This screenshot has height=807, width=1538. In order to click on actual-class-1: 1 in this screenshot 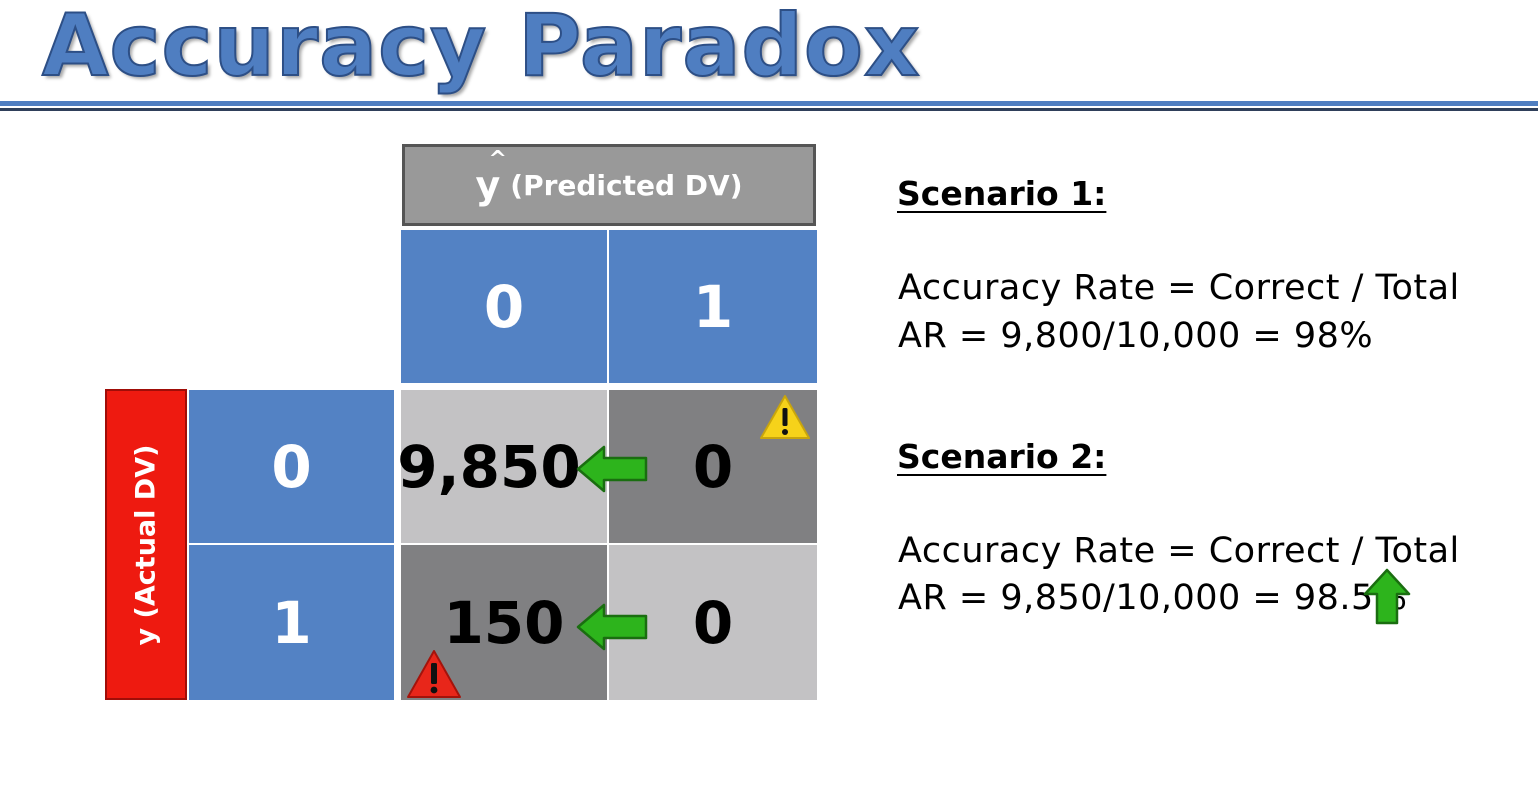, I will do `click(291, 622)`.